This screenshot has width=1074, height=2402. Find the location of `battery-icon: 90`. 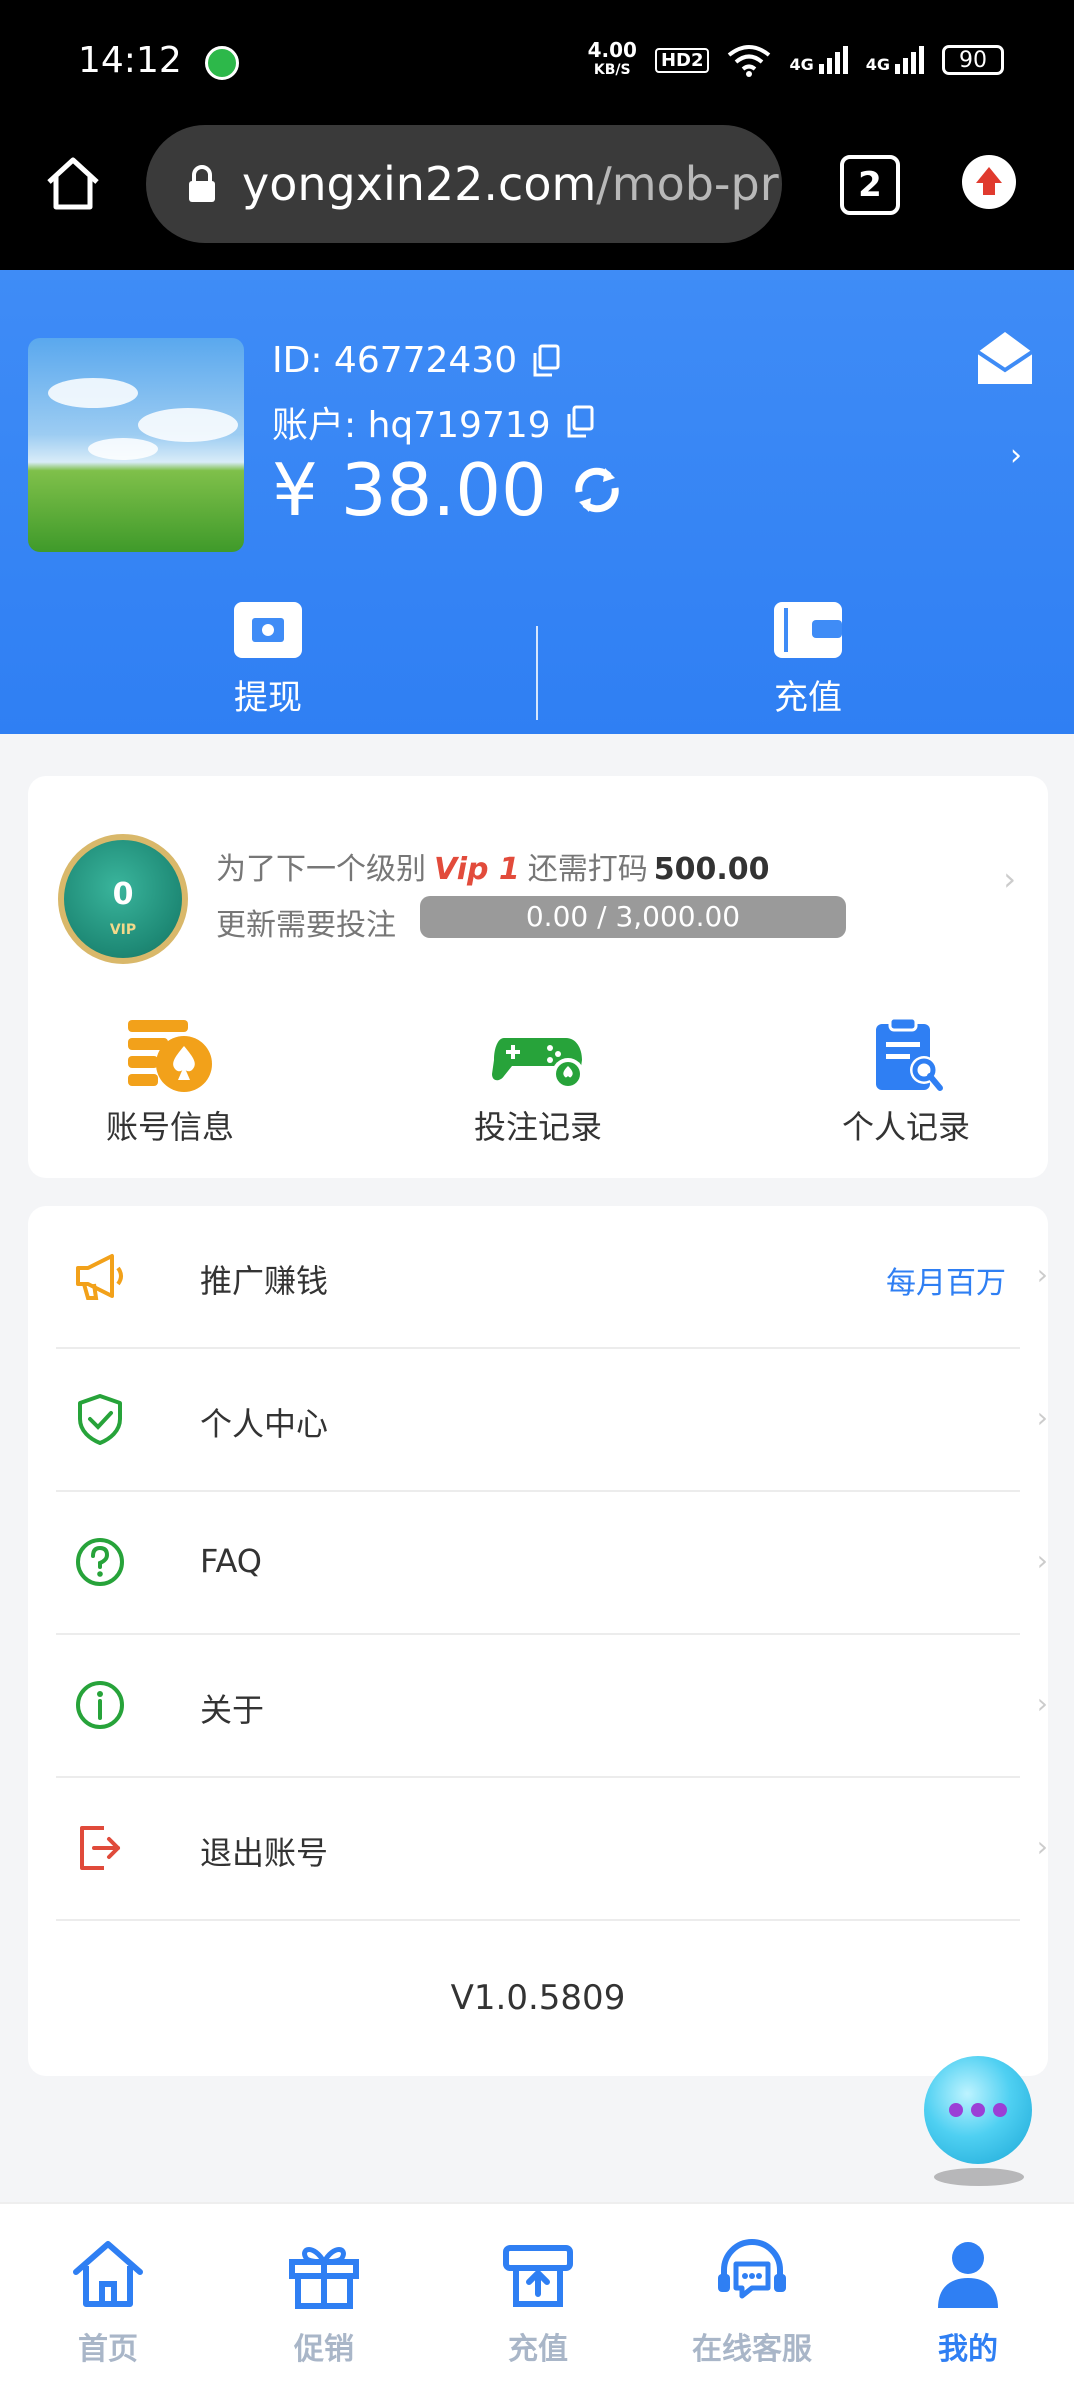

battery-icon: 90 is located at coordinates (973, 60).